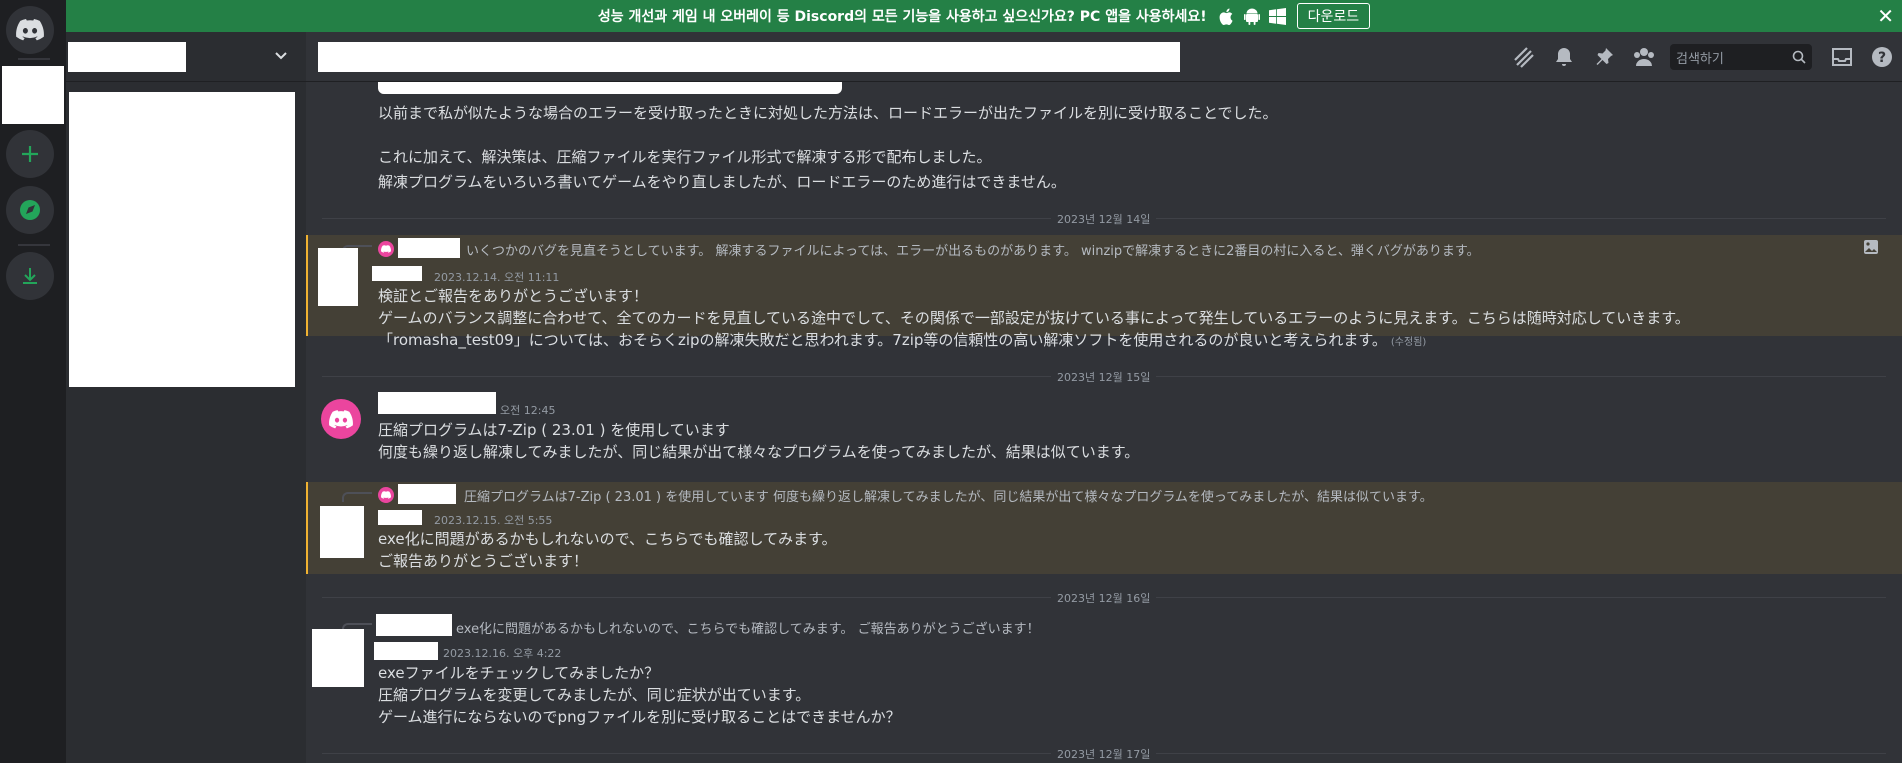  I want to click on image-icon, so click(1871, 247).